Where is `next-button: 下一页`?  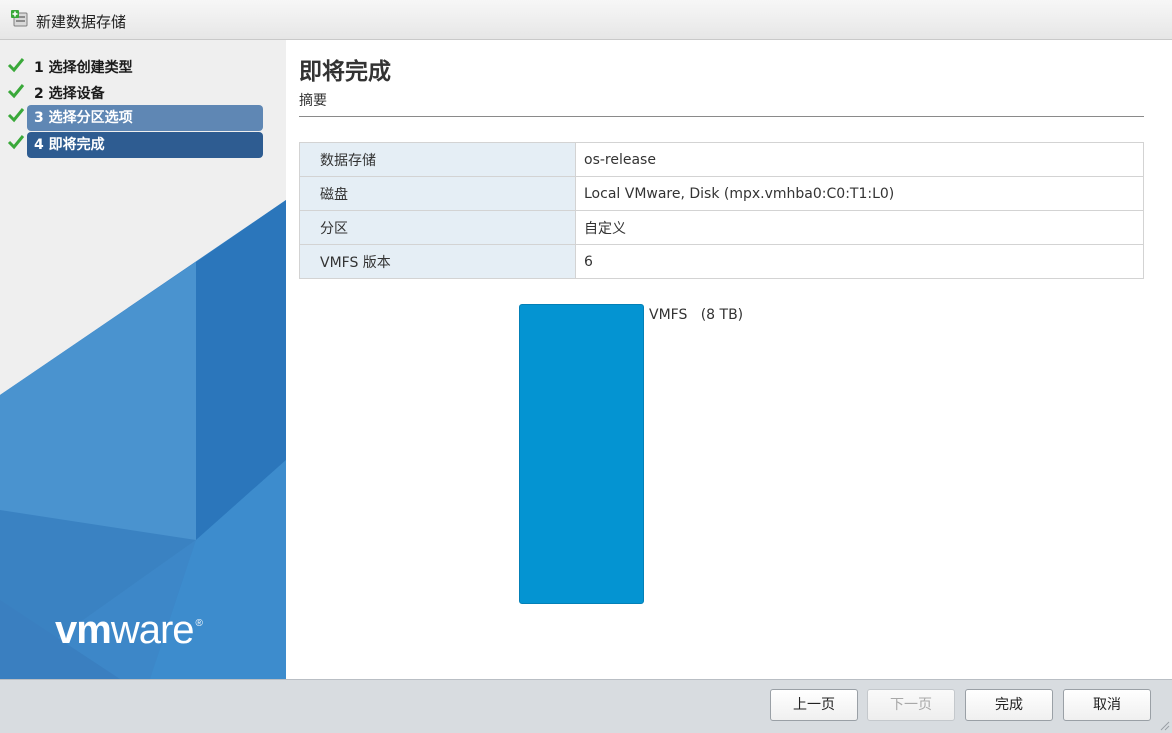 next-button: 下一页 is located at coordinates (911, 705).